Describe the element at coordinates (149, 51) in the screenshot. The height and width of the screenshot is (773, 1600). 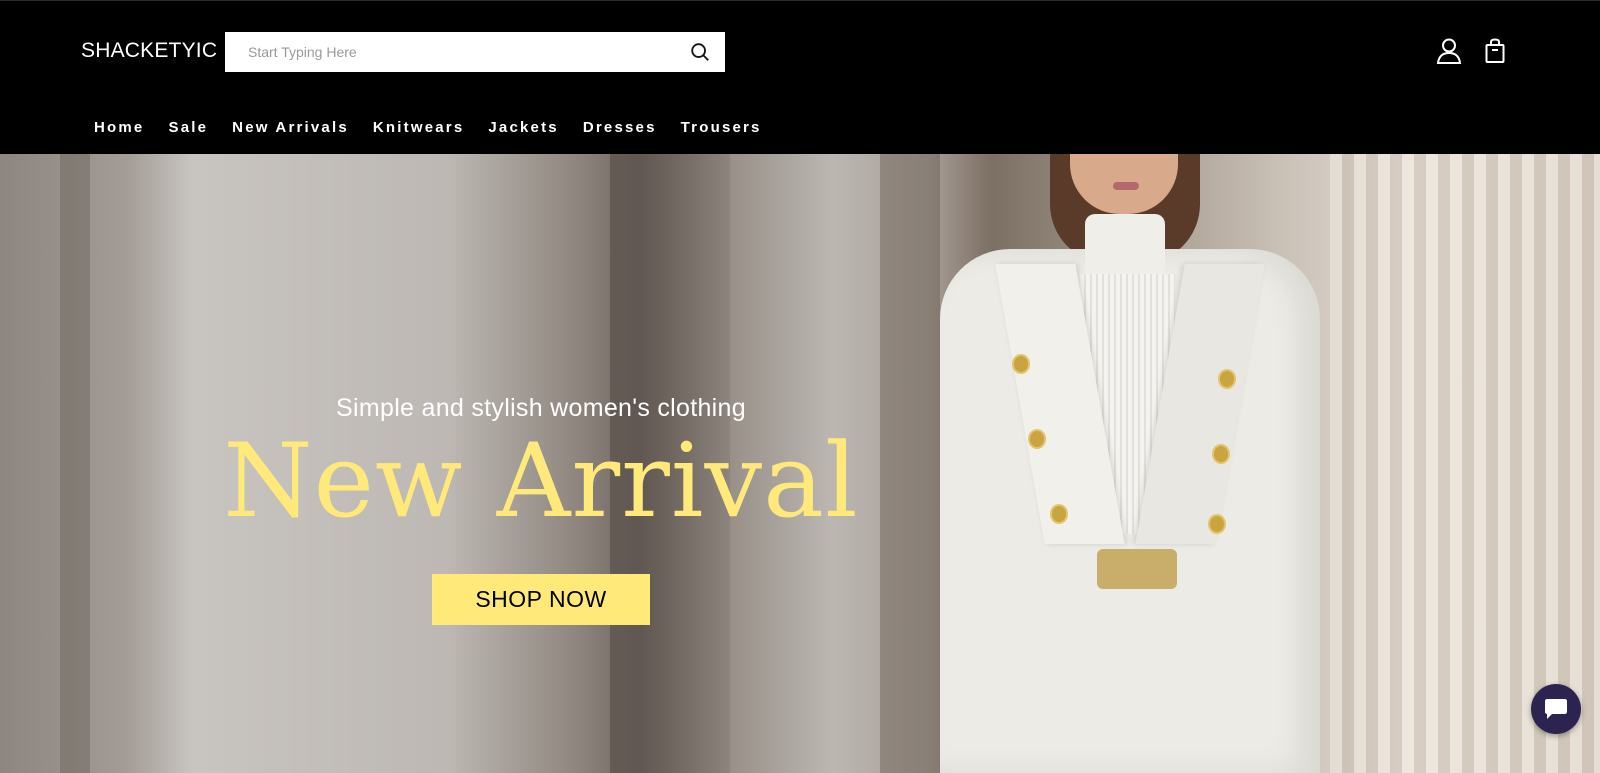
I see `site-logo: SHACKETYIC` at that location.